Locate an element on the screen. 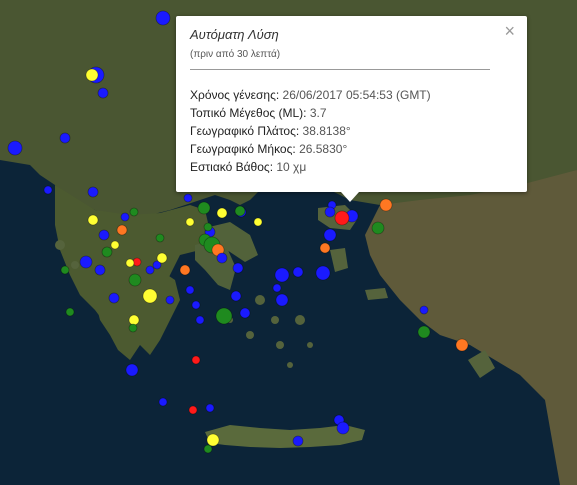  longitude-value: 26.5830° is located at coordinates (323, 149).